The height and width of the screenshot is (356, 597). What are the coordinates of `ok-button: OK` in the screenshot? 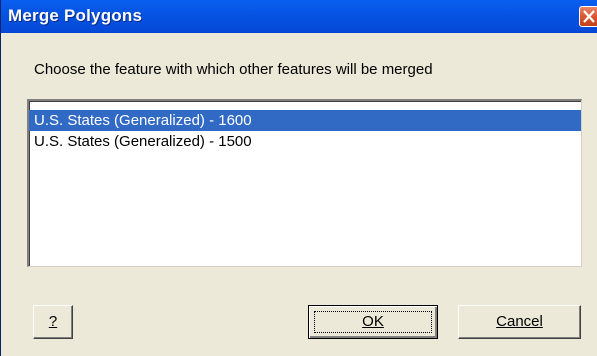 It's located at (373, 322).